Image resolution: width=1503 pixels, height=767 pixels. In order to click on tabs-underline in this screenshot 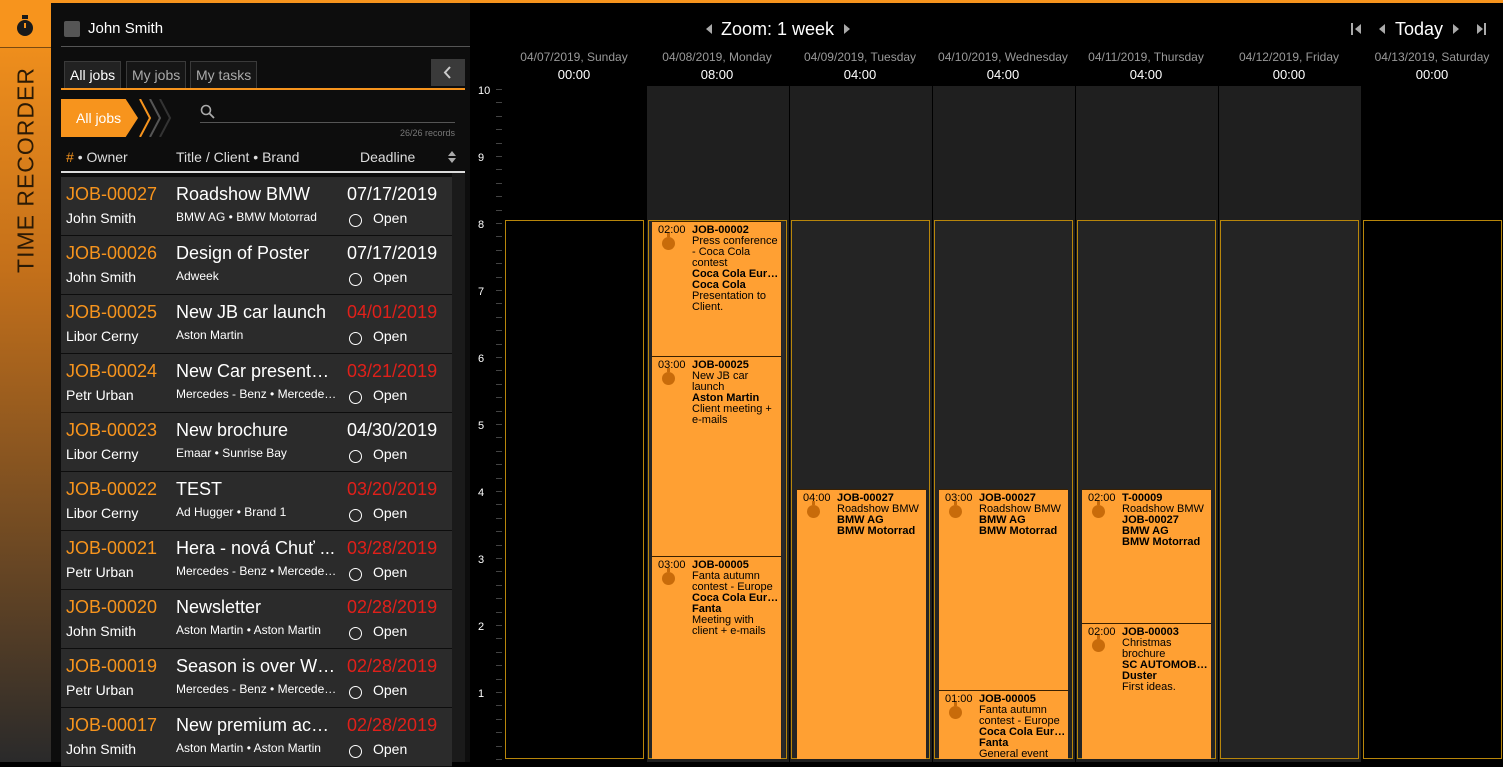, I will do `click(263, 89)`.